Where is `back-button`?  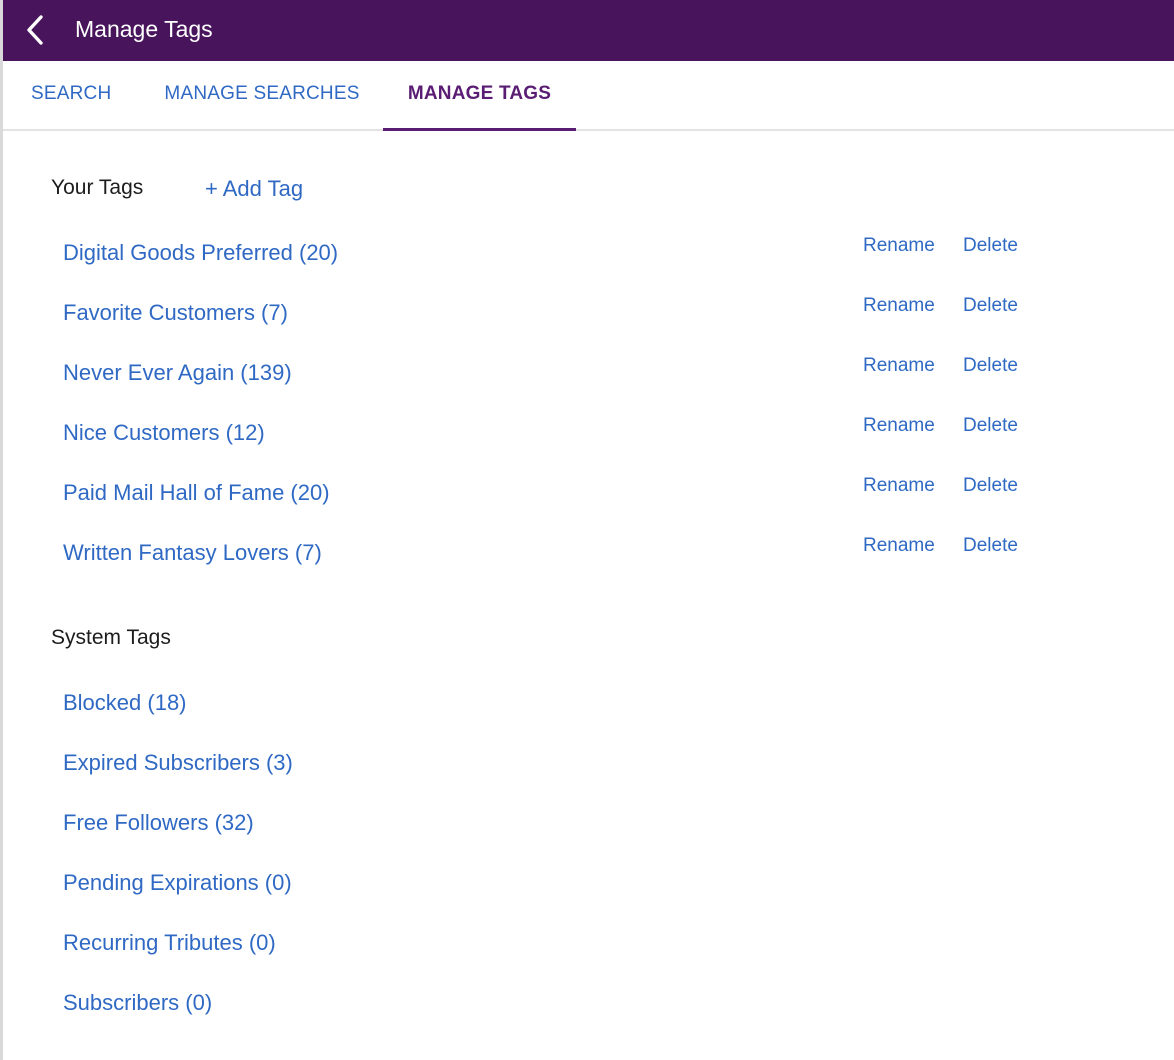 back-button is located at coordinates (36, 30).